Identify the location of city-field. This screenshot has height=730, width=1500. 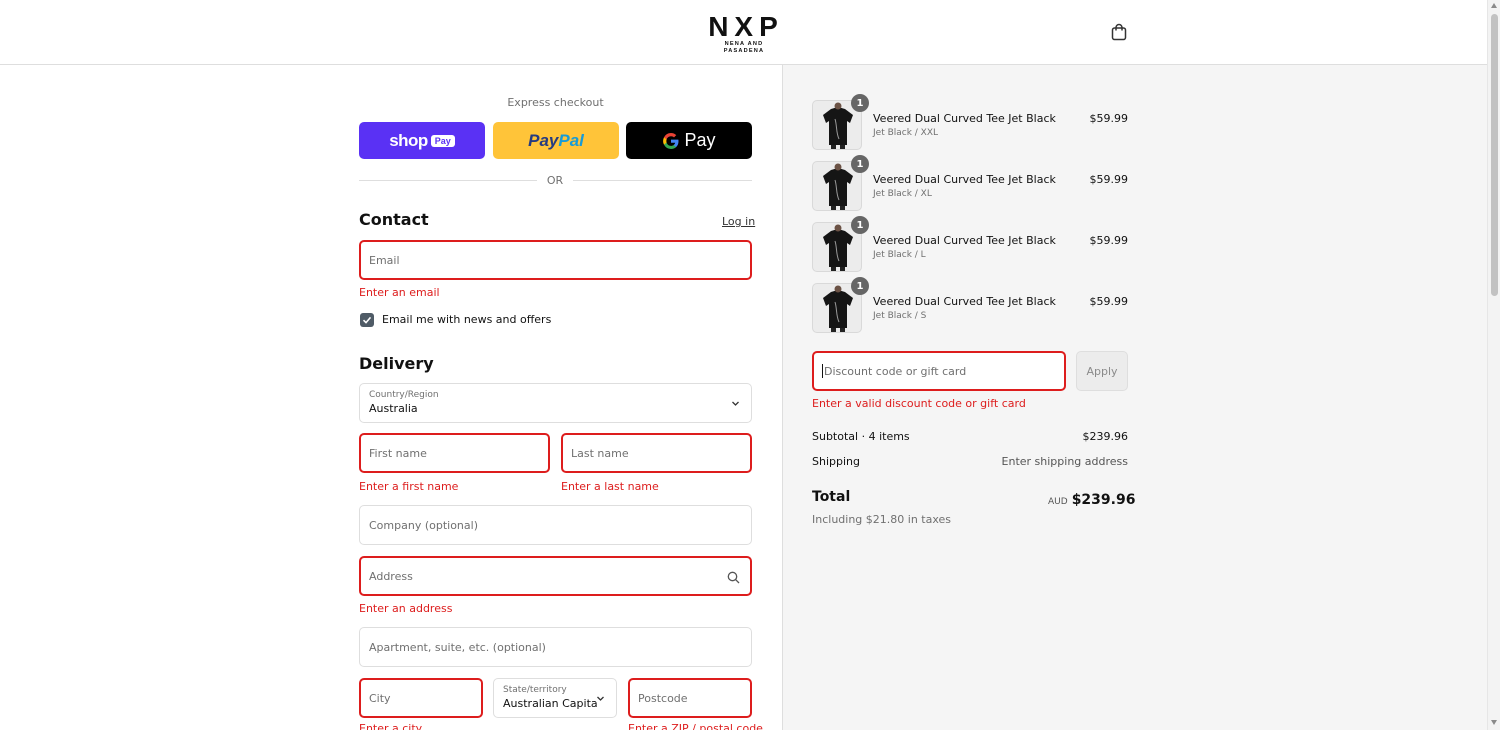
(421, 698).